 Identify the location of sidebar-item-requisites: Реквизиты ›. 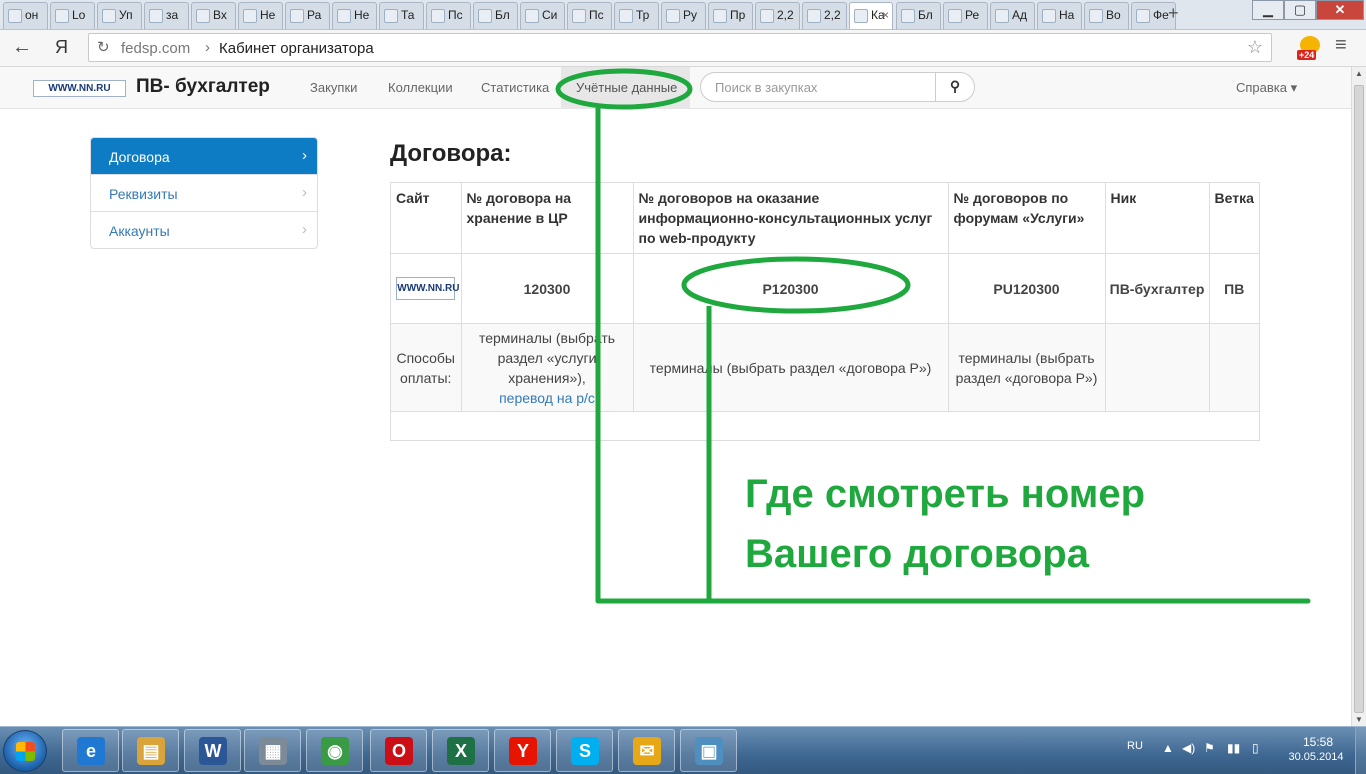
(204, 192).